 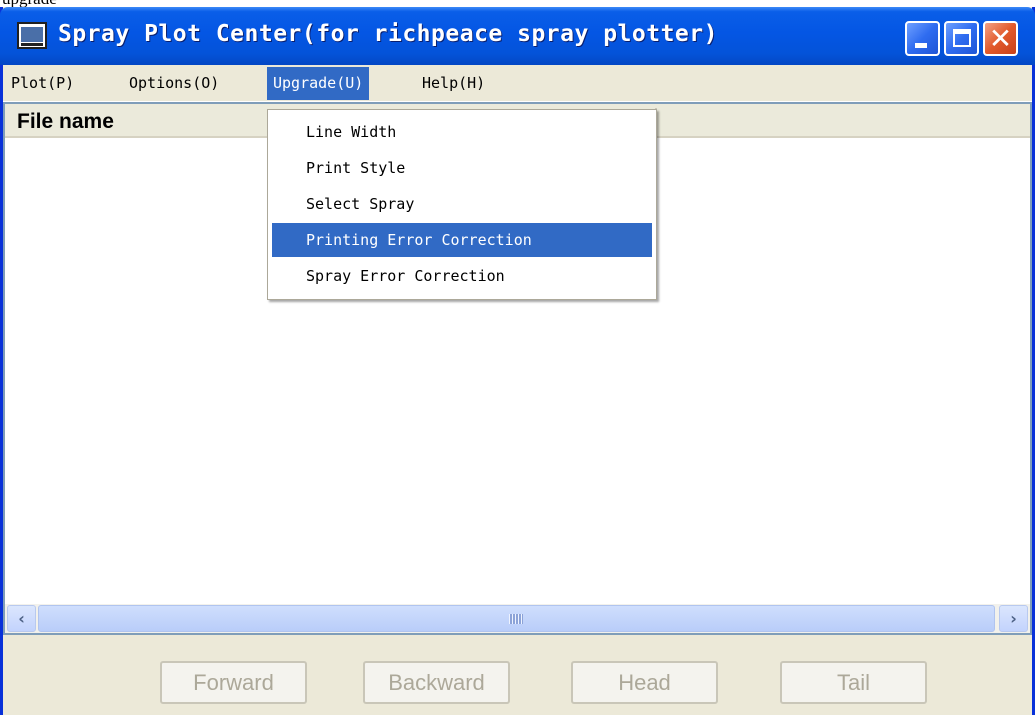 What do you see at coordinates (32, 35) in the screenshot?
I see `plotter-icon` at bounding box center [32, 35].